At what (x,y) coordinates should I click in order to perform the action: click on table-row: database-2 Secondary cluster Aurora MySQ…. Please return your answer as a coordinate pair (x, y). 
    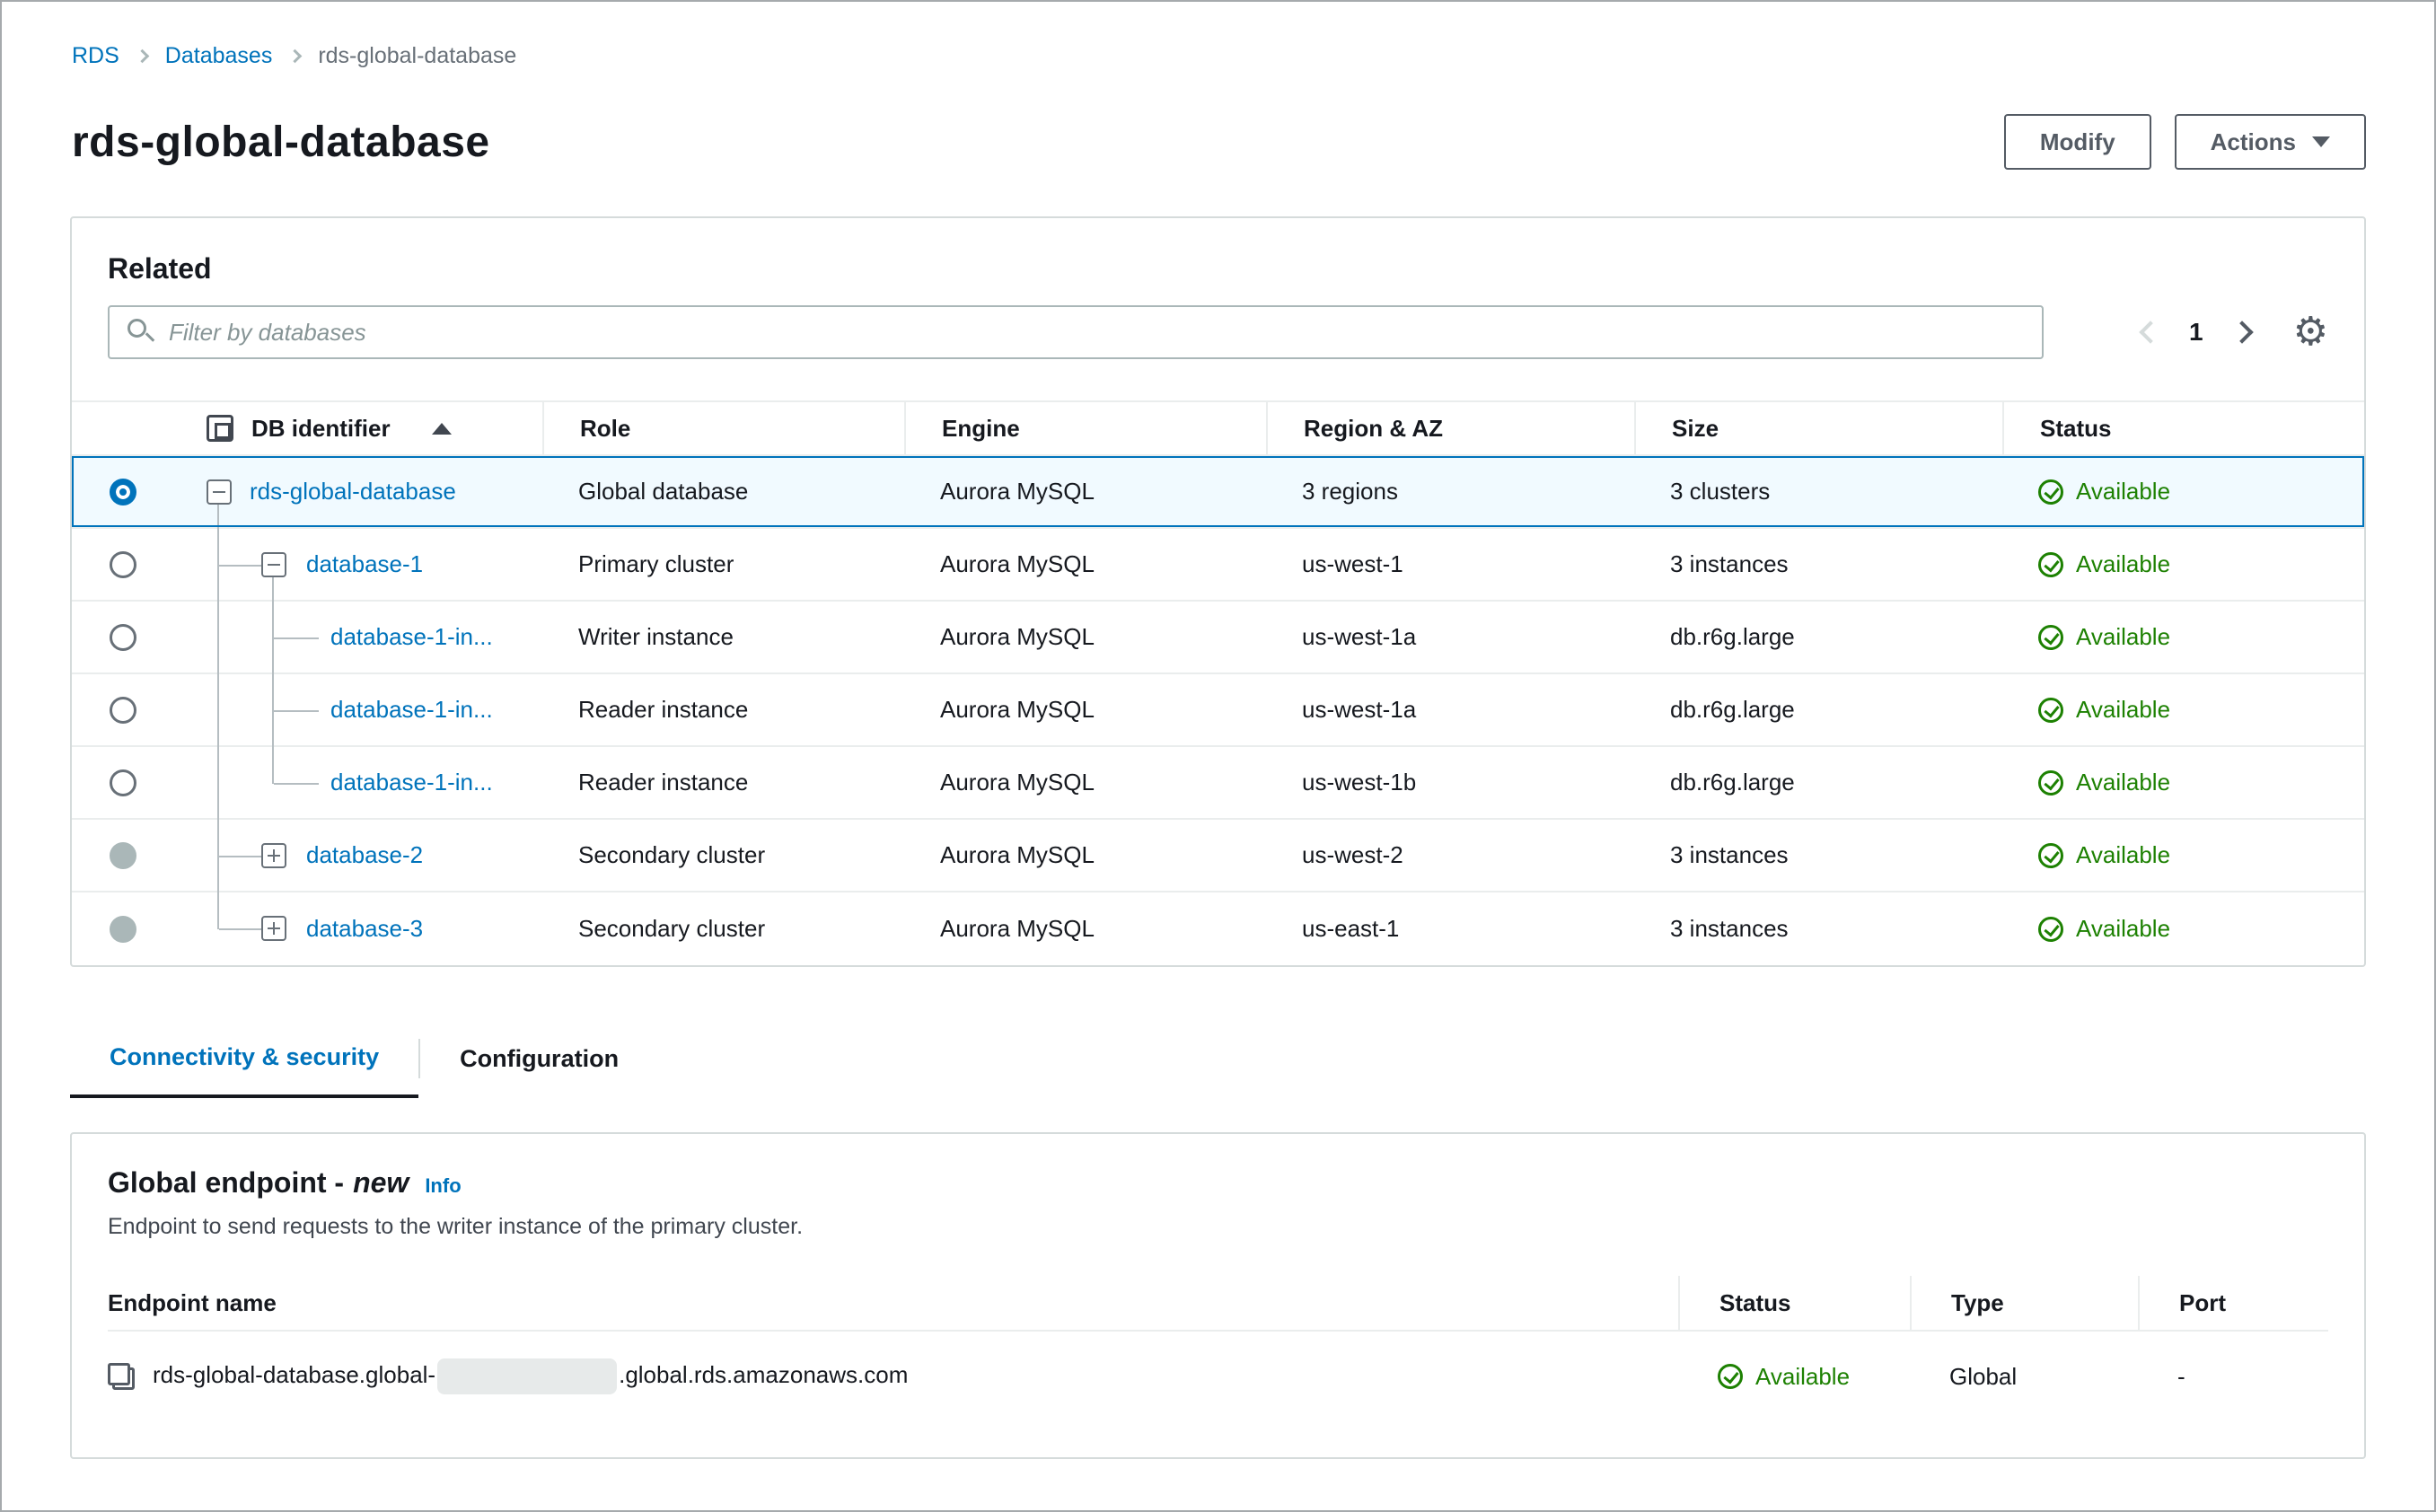
    Looking at the image, I should click on (1218, 856).